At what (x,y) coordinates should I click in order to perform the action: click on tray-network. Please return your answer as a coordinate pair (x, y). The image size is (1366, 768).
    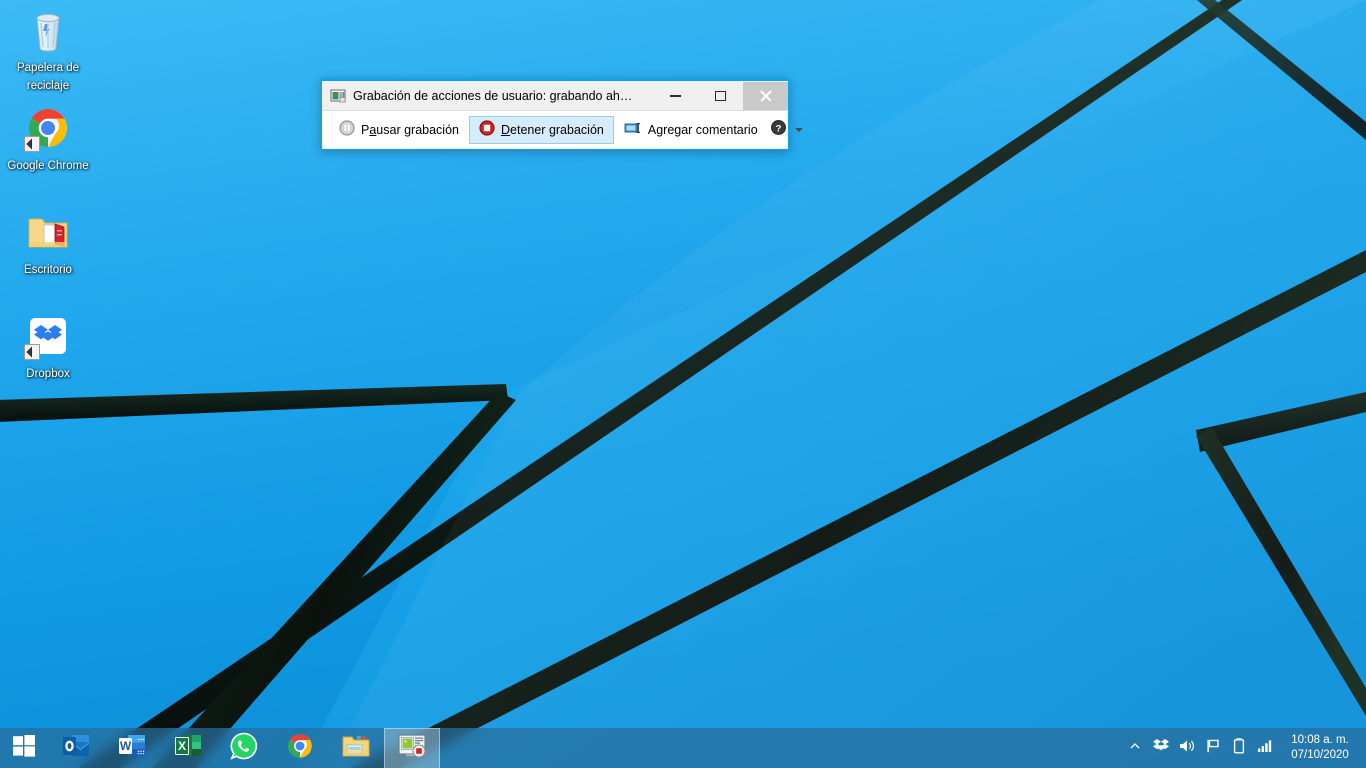
    Looking at the image, I should click on (1265, 748).